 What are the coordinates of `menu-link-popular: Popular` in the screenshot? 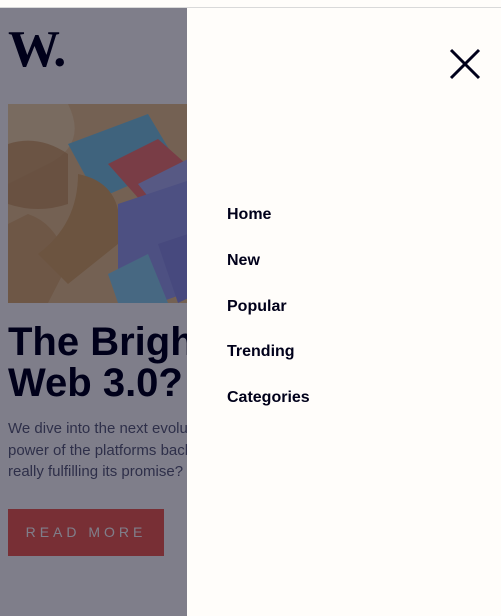 It's located at (257, 307).